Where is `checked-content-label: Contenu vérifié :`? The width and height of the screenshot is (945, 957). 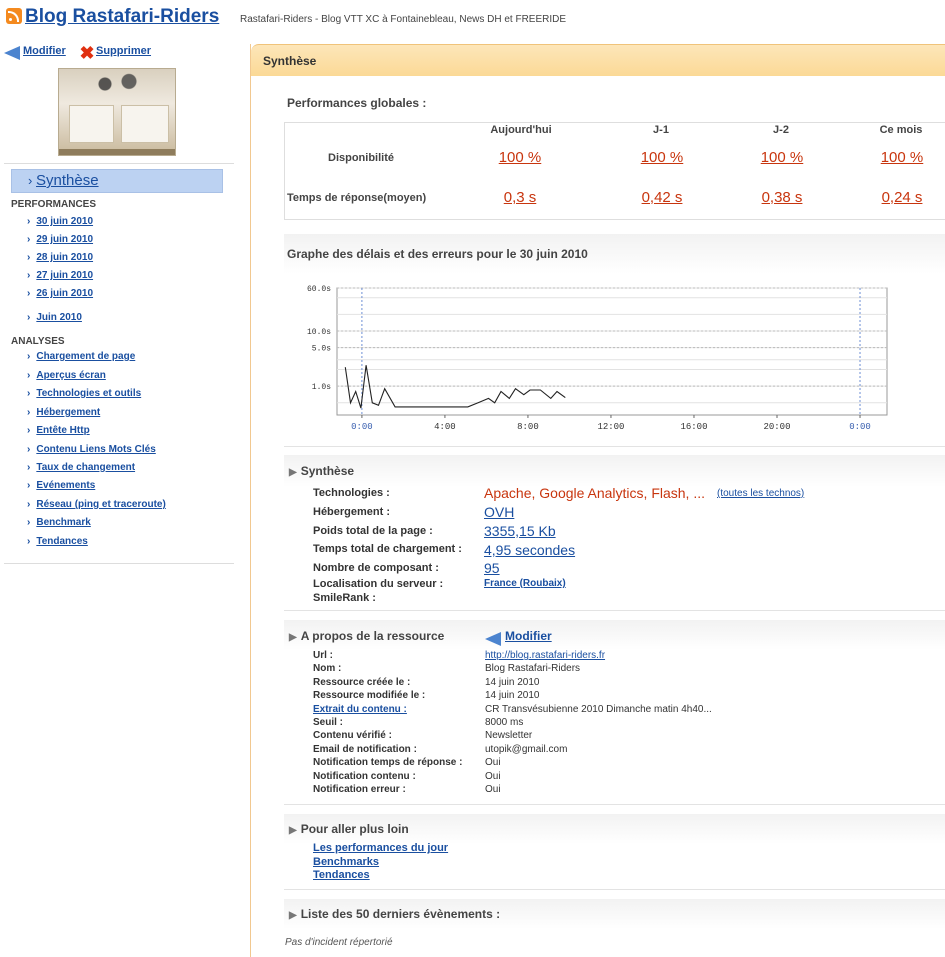
checked-content-label: Contenu vérifié : is located at coordinates (352, 735).